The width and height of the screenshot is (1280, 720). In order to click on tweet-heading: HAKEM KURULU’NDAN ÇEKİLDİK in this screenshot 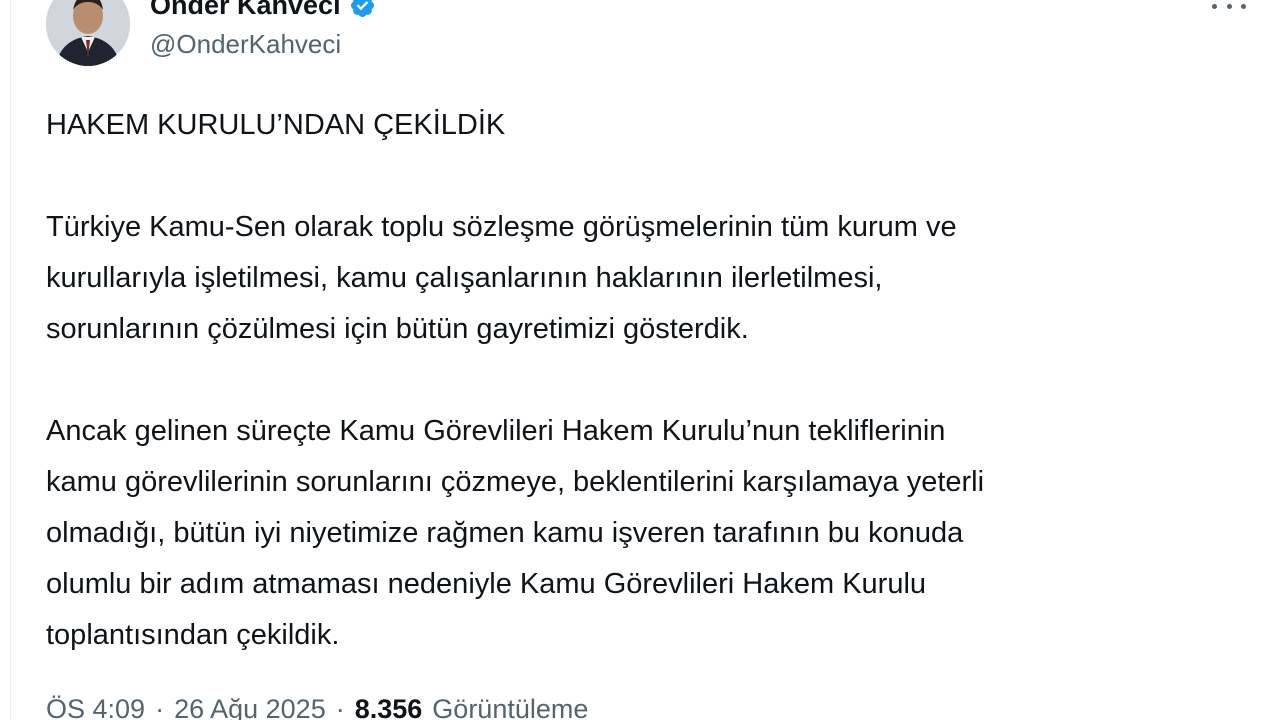, I will do `click(276, 125)`.